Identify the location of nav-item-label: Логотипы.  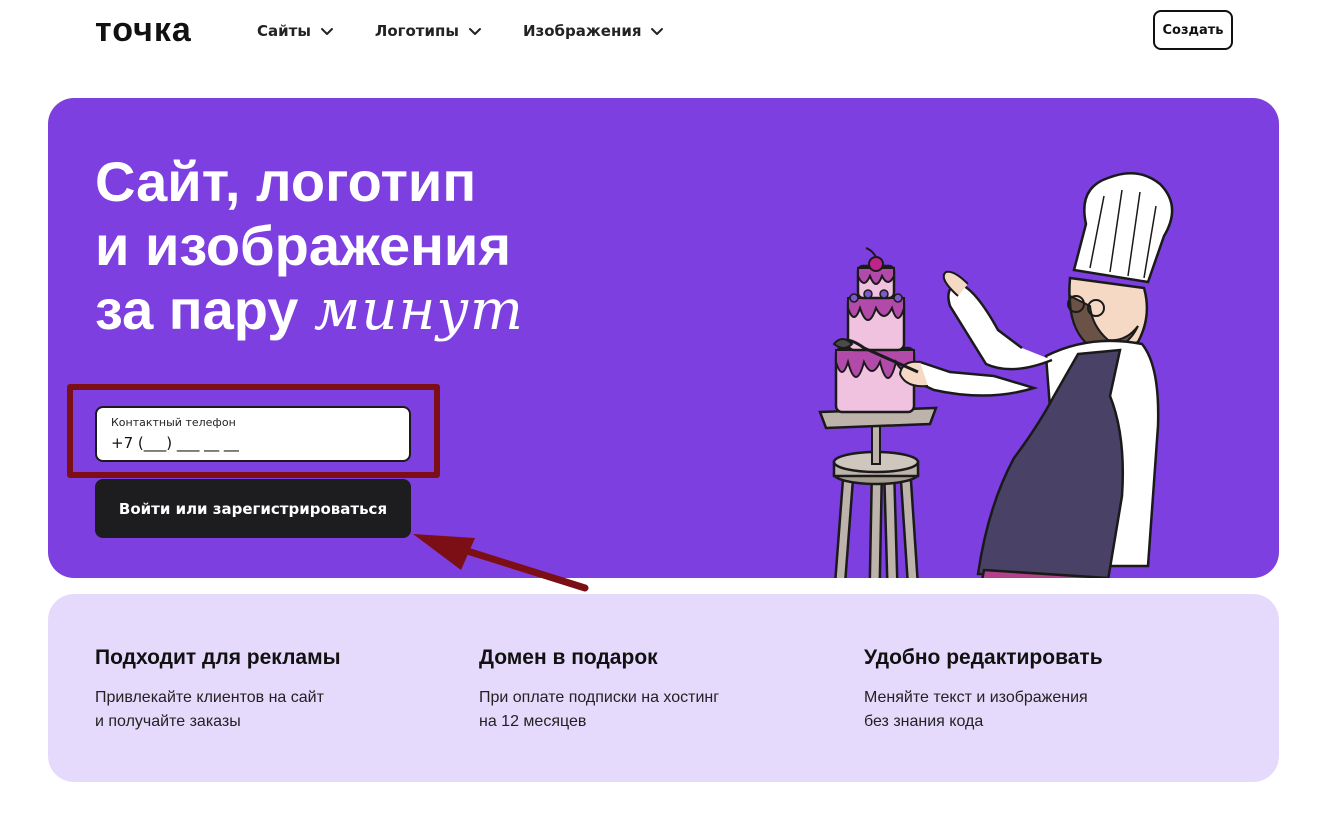
(416, 31).